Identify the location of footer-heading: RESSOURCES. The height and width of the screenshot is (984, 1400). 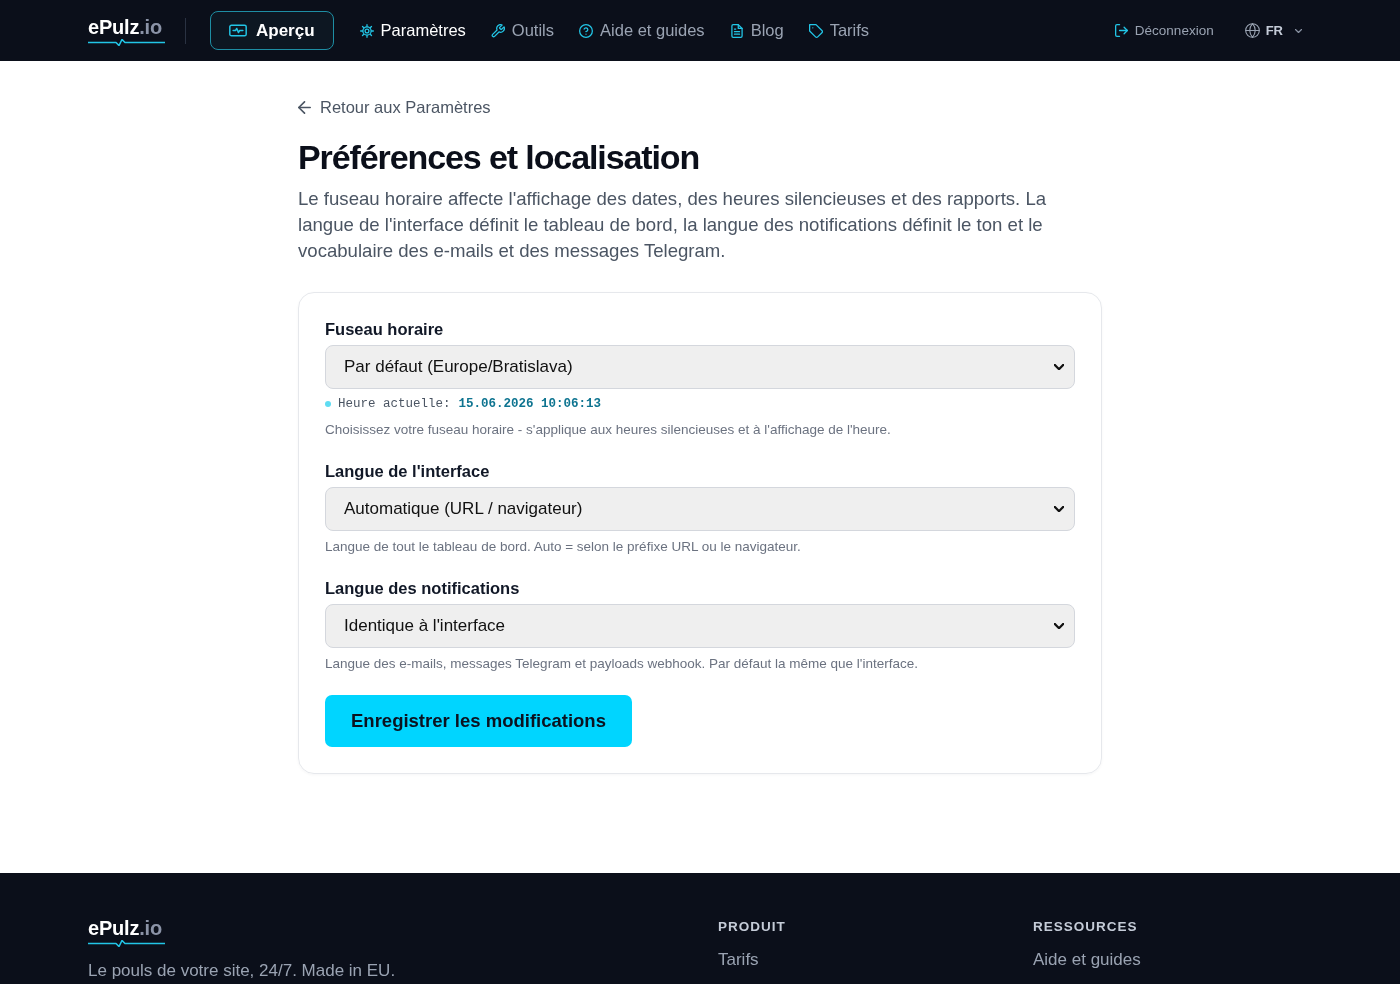
(1085, 927).